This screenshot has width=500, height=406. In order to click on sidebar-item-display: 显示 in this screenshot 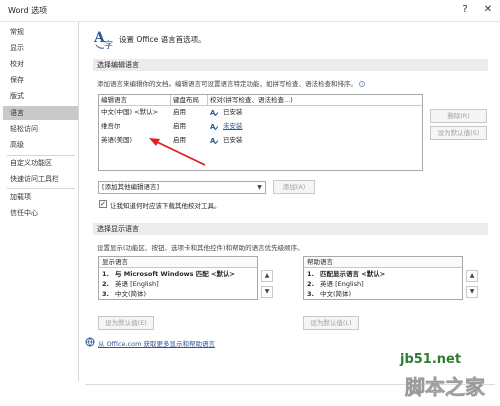, I will do `click(40, 48)`.